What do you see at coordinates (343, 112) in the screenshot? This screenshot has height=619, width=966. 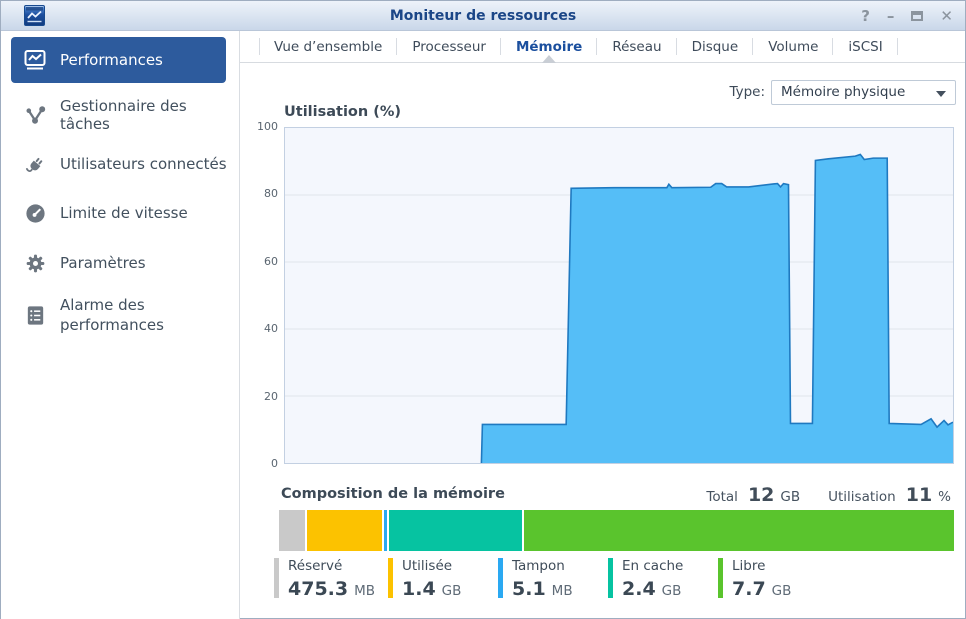 I see `chart-title: Utilisation (%)` at bounding box center [343, 112].